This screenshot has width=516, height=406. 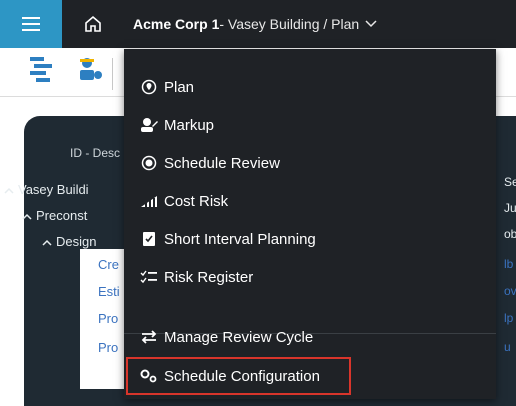 What do you see at coordinates (95, 153) in the screenshot?
I see `column-header-id: ID - Desc` at bounding box center [95, 153].